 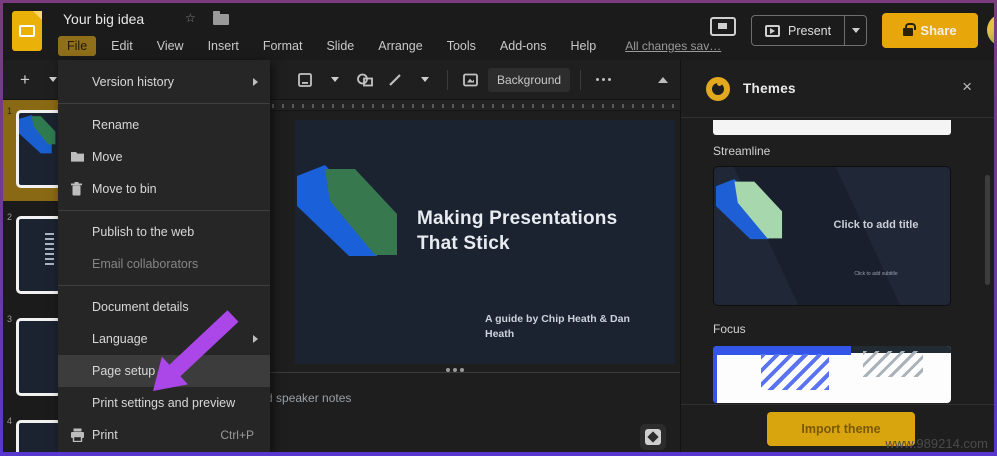 I want to click on menu-addons: Add-ons, so click(x=523, y=46).